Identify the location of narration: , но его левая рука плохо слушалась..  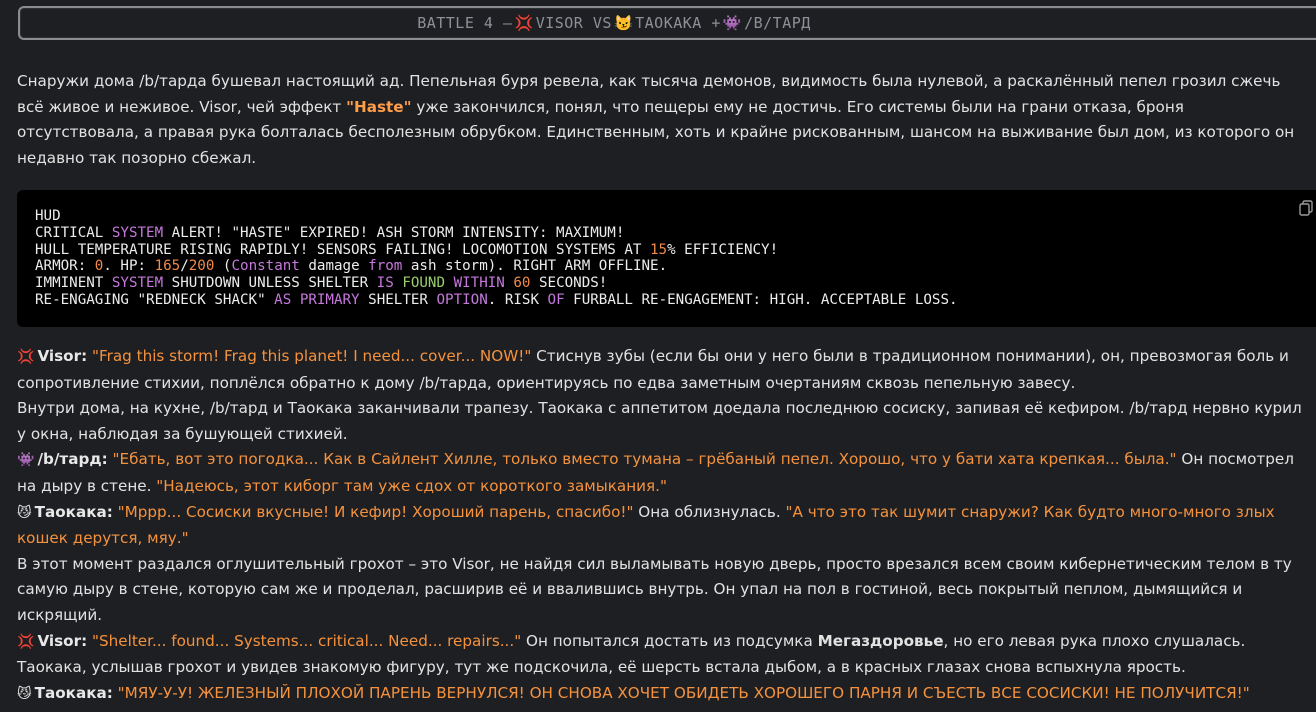
(1094, 640).